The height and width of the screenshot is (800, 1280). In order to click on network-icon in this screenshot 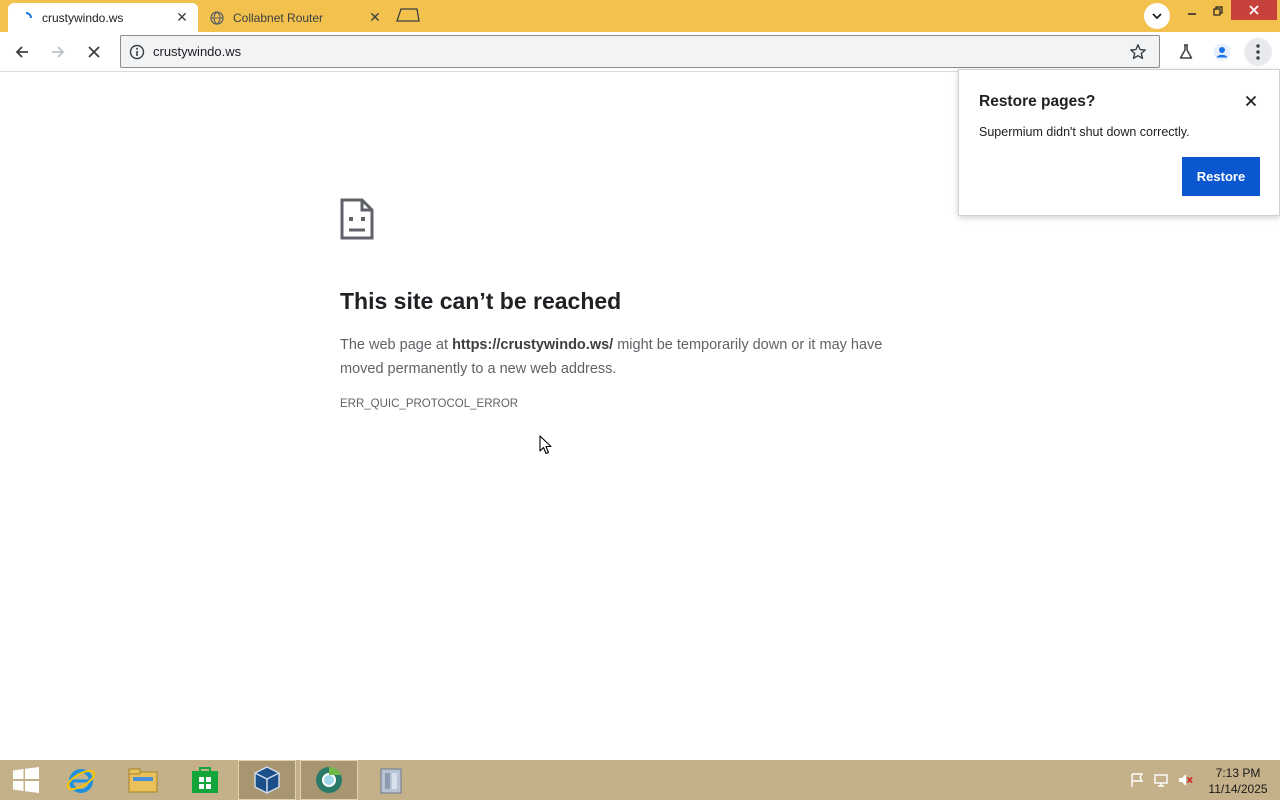, I will do `click(1161, 780)`.